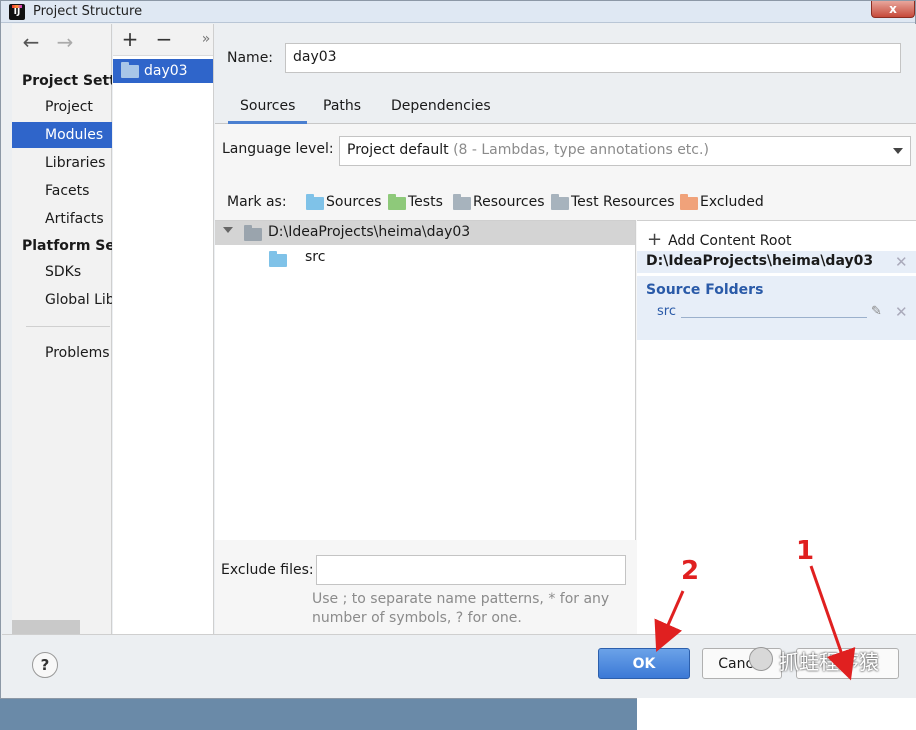 The image size is (916, 730). I want to click on annotation-number-2: 2, so click(690, 571).